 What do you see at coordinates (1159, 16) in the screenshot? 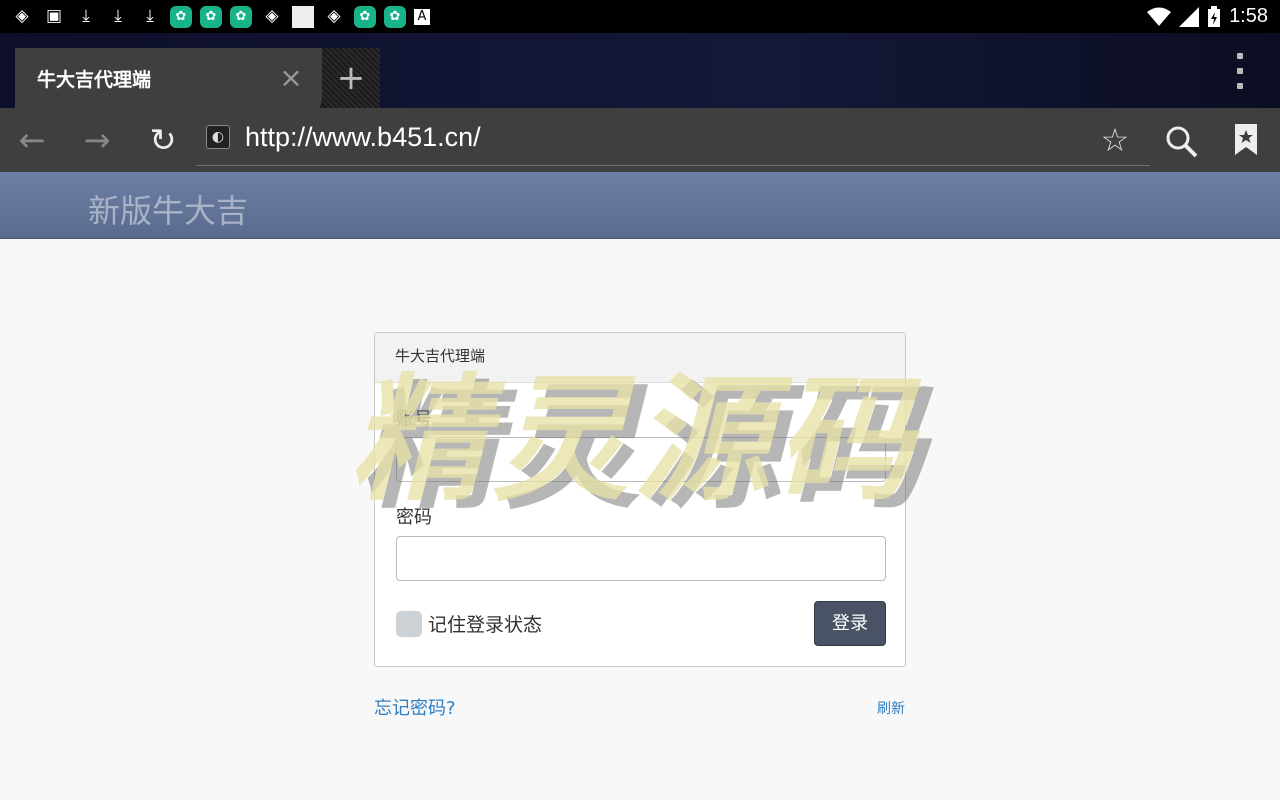
I see `wifi-icon` at bounding box center [1159, 16].